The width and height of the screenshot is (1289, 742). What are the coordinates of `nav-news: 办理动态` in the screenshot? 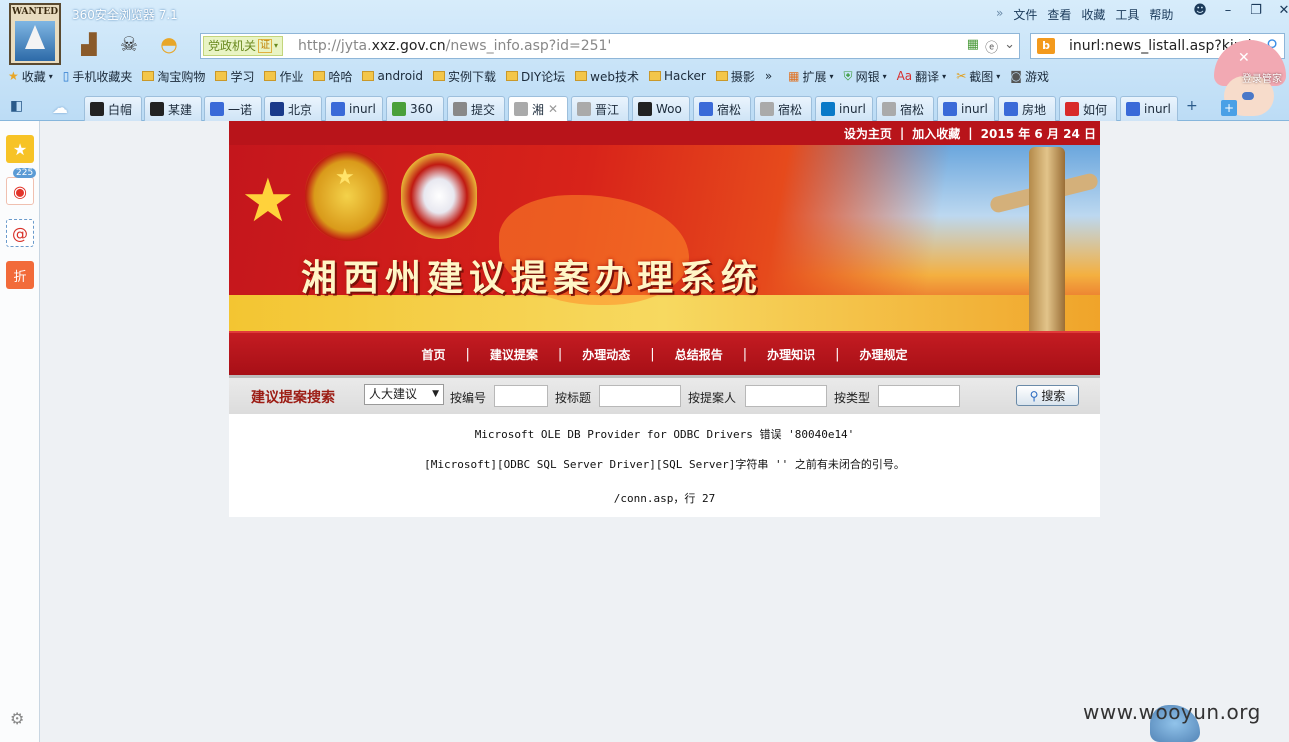 It's located at (606, 354).